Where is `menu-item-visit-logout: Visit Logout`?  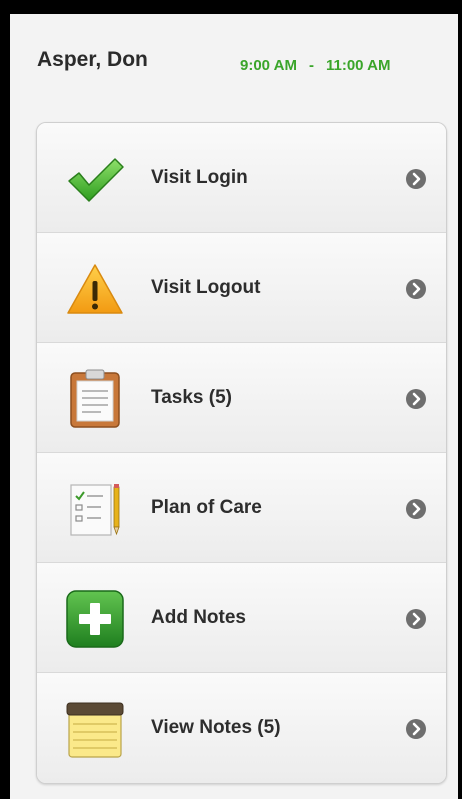 menu-item-visit-logout: Visit Logout is located at coordinates (241, 288).